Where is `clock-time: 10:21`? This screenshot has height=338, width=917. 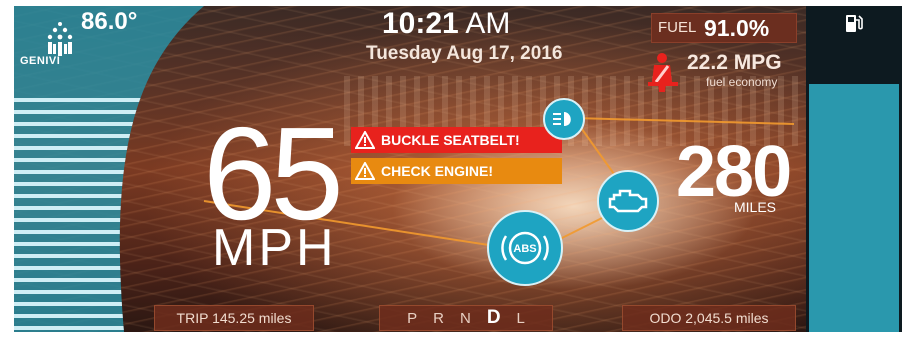
clock-time: 10:21 is located at coordinates (420, 23).